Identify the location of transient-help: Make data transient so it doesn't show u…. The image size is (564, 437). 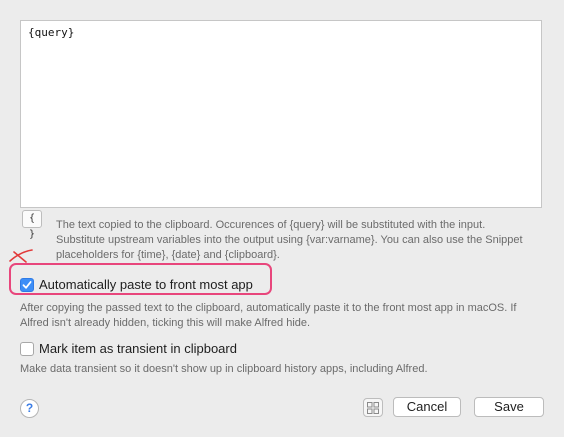
(224, 369).